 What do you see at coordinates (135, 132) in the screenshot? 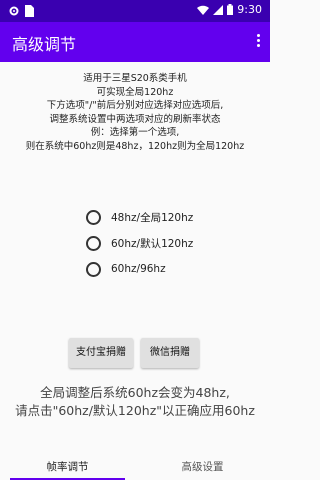
I see `description-line: 例：选择第一个选项,` at bounding box center [135, 132].